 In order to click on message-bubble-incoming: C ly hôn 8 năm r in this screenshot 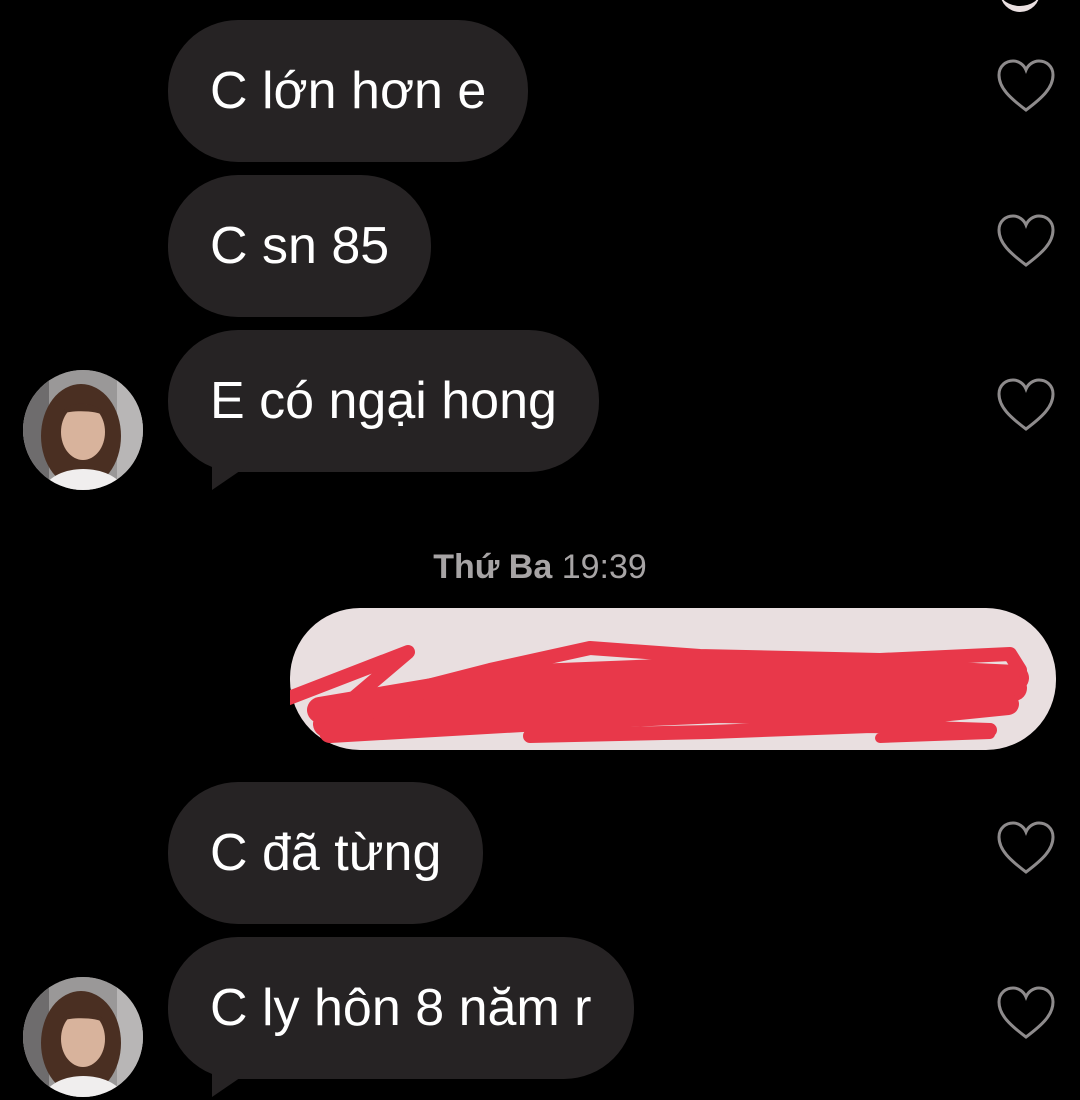, I will do `click(401, 1017)`.